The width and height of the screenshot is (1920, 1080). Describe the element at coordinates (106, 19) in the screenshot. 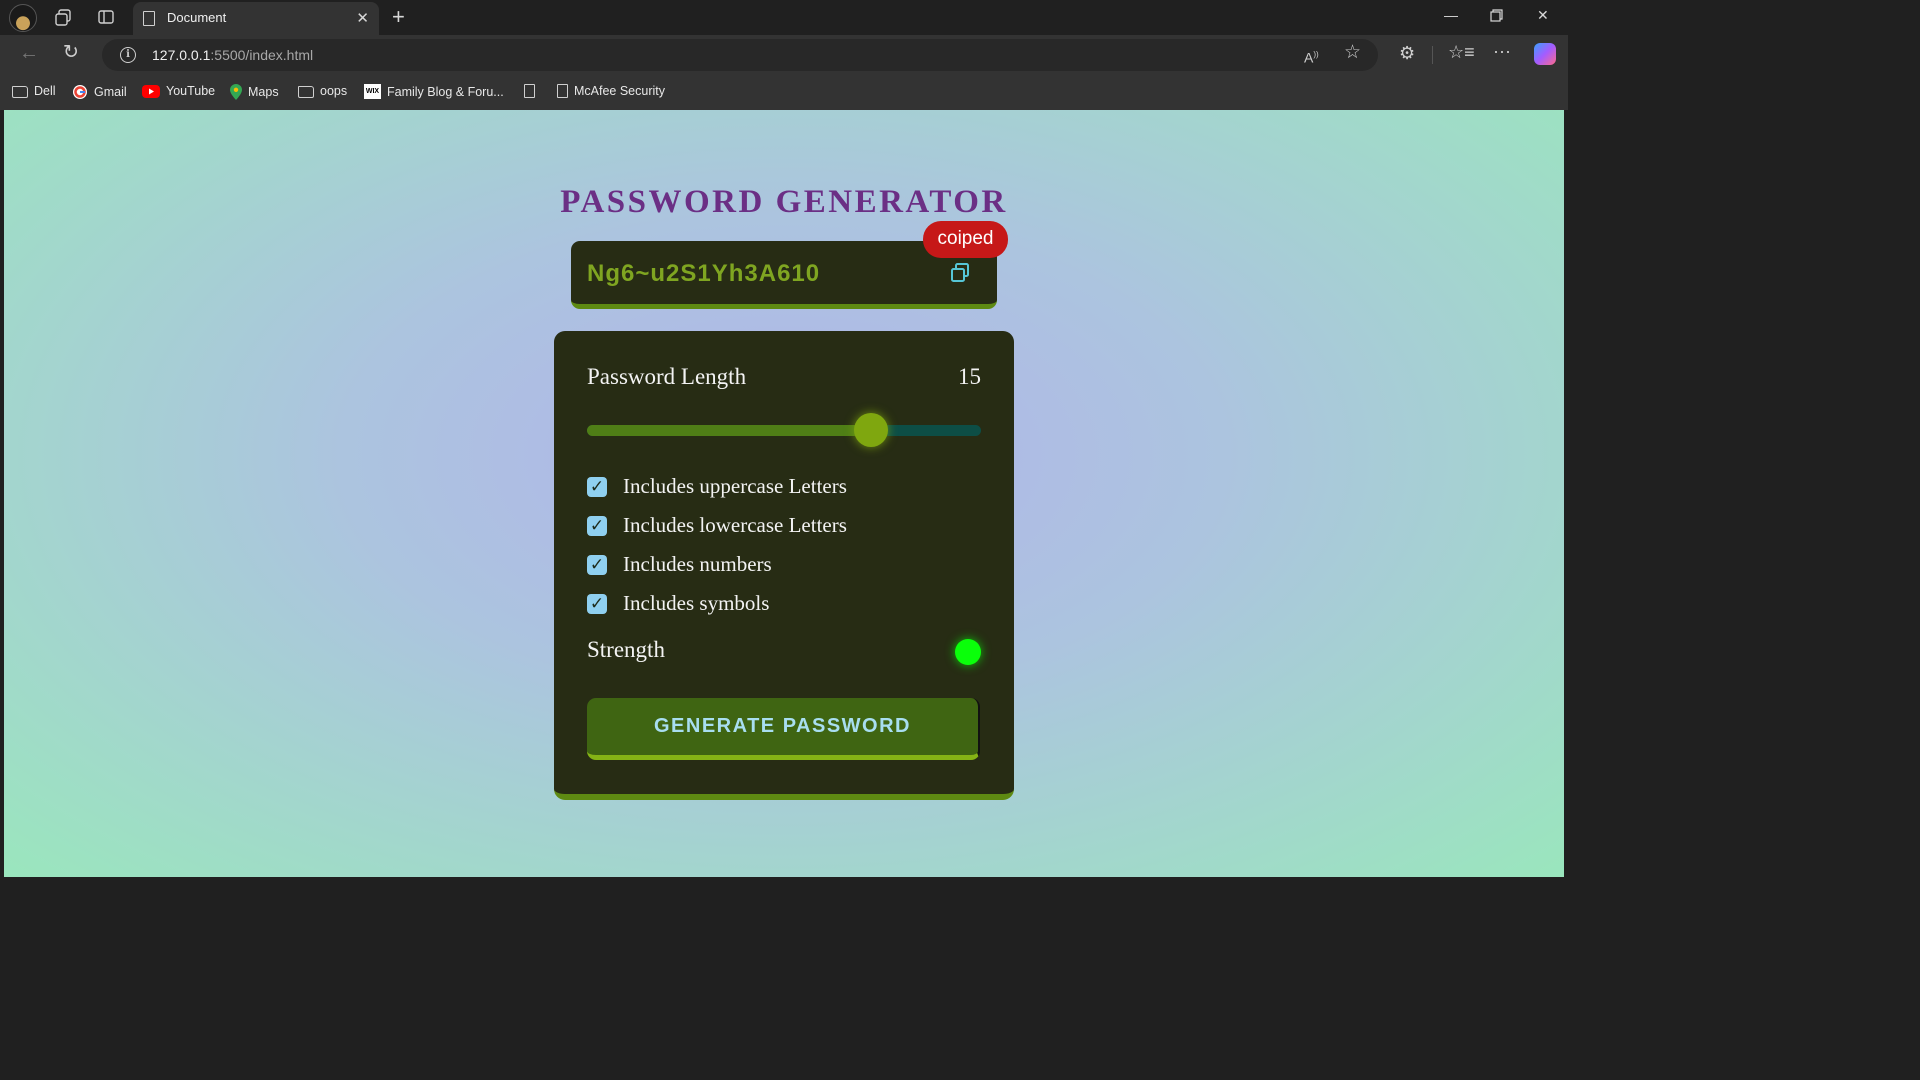

I see `vertical-tabs-icon` at that location.